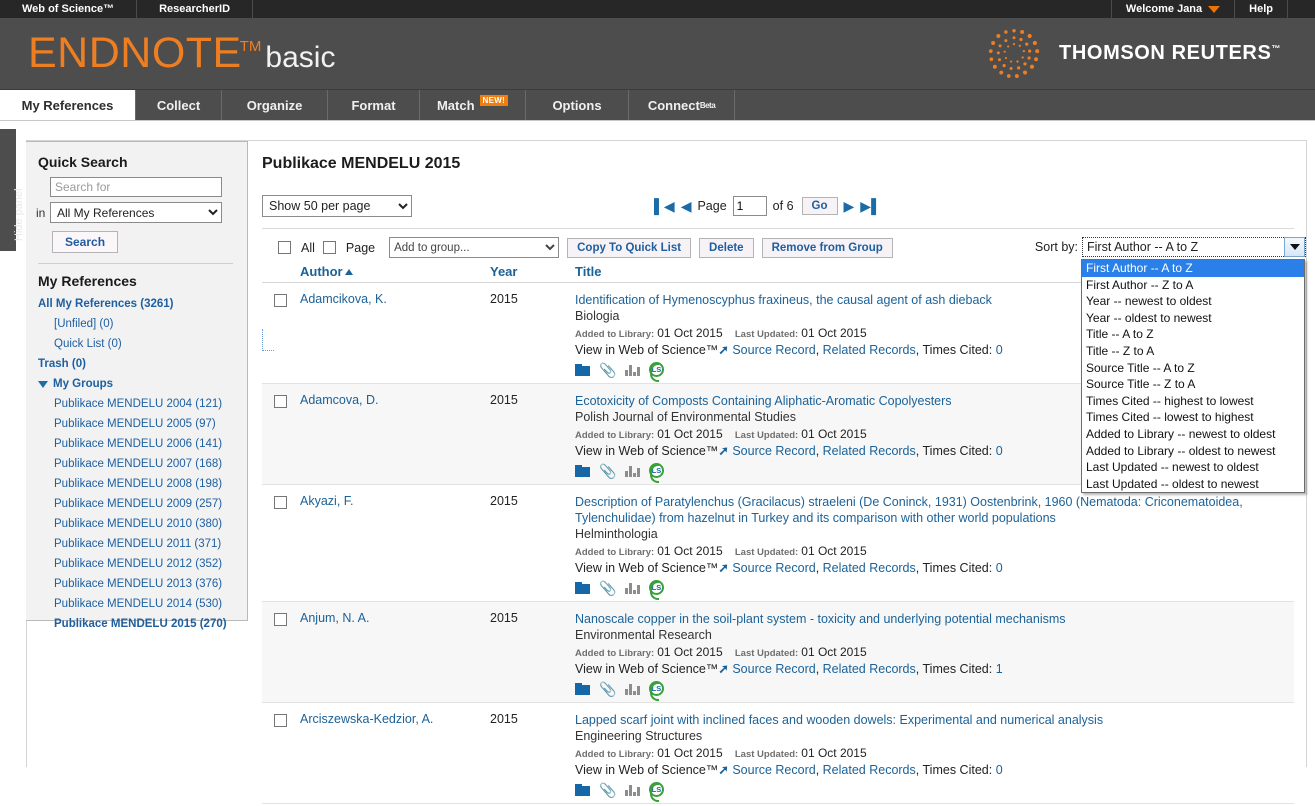  What do you see at coordinates (343, 299) in the screenshot?
I see `row-author-link: Adamcikova, K.` at bounding box center [343, 299].